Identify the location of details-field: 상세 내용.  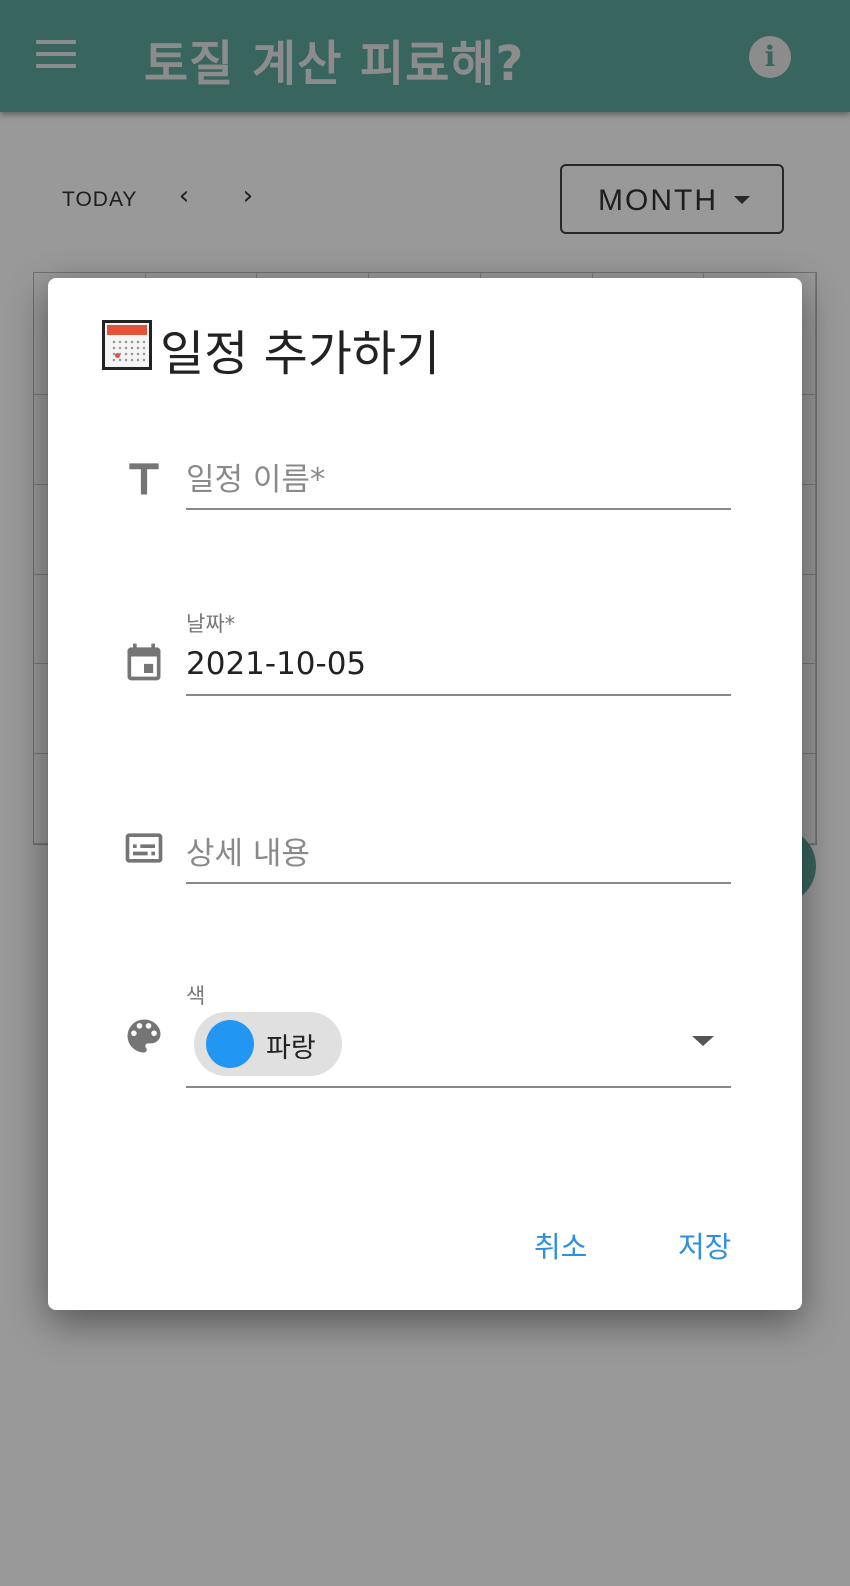
(458, 852).